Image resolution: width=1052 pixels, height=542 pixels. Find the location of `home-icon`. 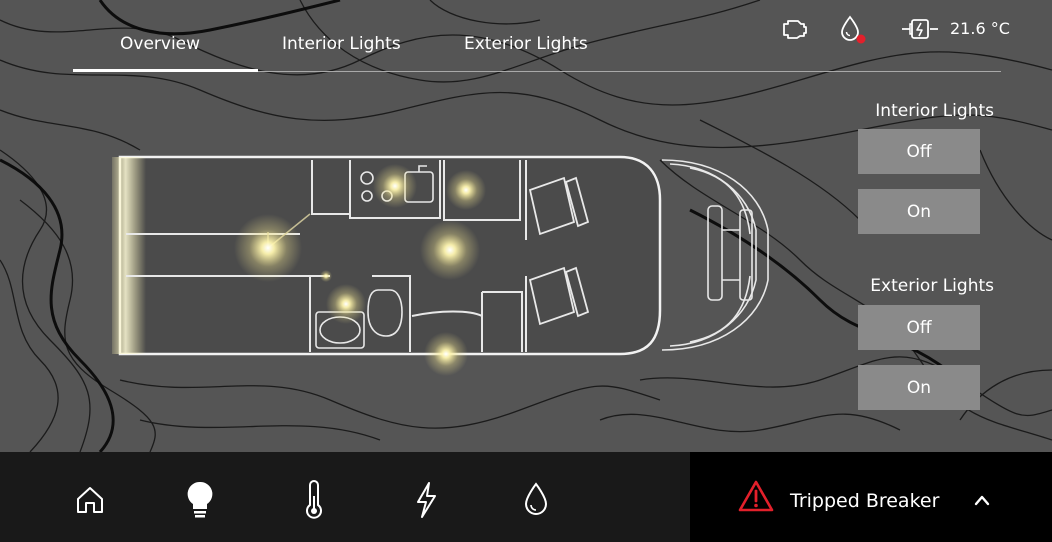

home-icon is located at coordinates (90, 500).